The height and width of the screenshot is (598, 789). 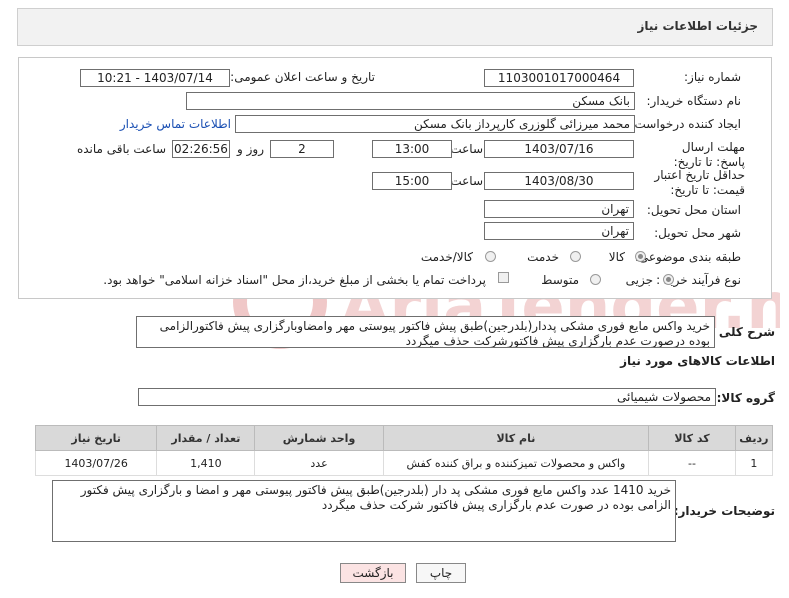 What do you see at coordinates (250, 149) in the screenshot?
I see `days-label: روز و` at bounding box center [250, 149].